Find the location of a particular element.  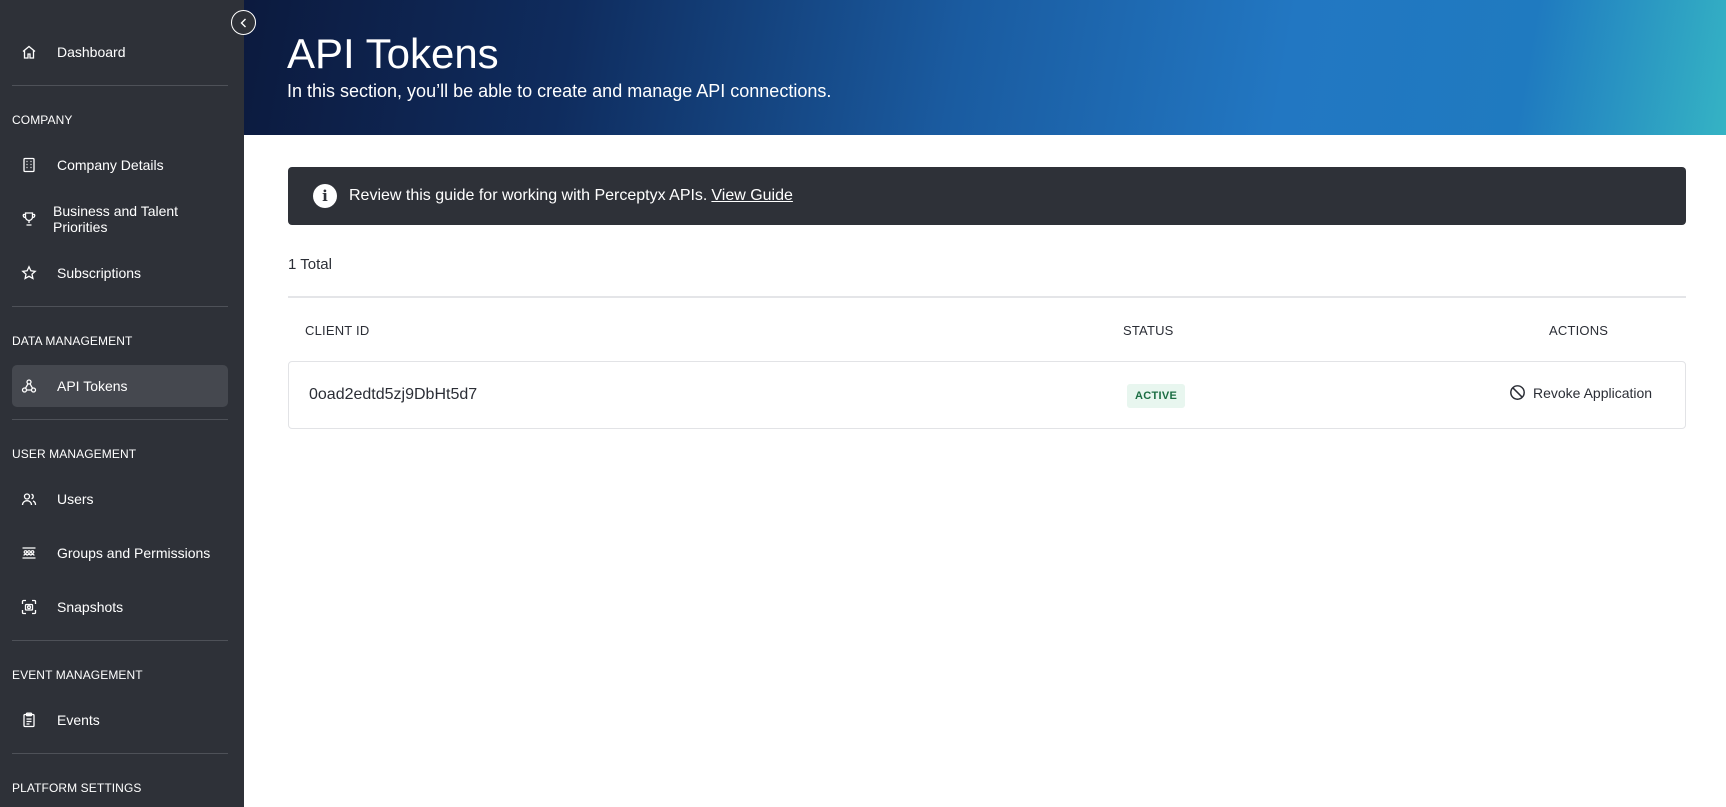

sidebar-item-dashboard: Dashboard is located at coordinates (120, 52).